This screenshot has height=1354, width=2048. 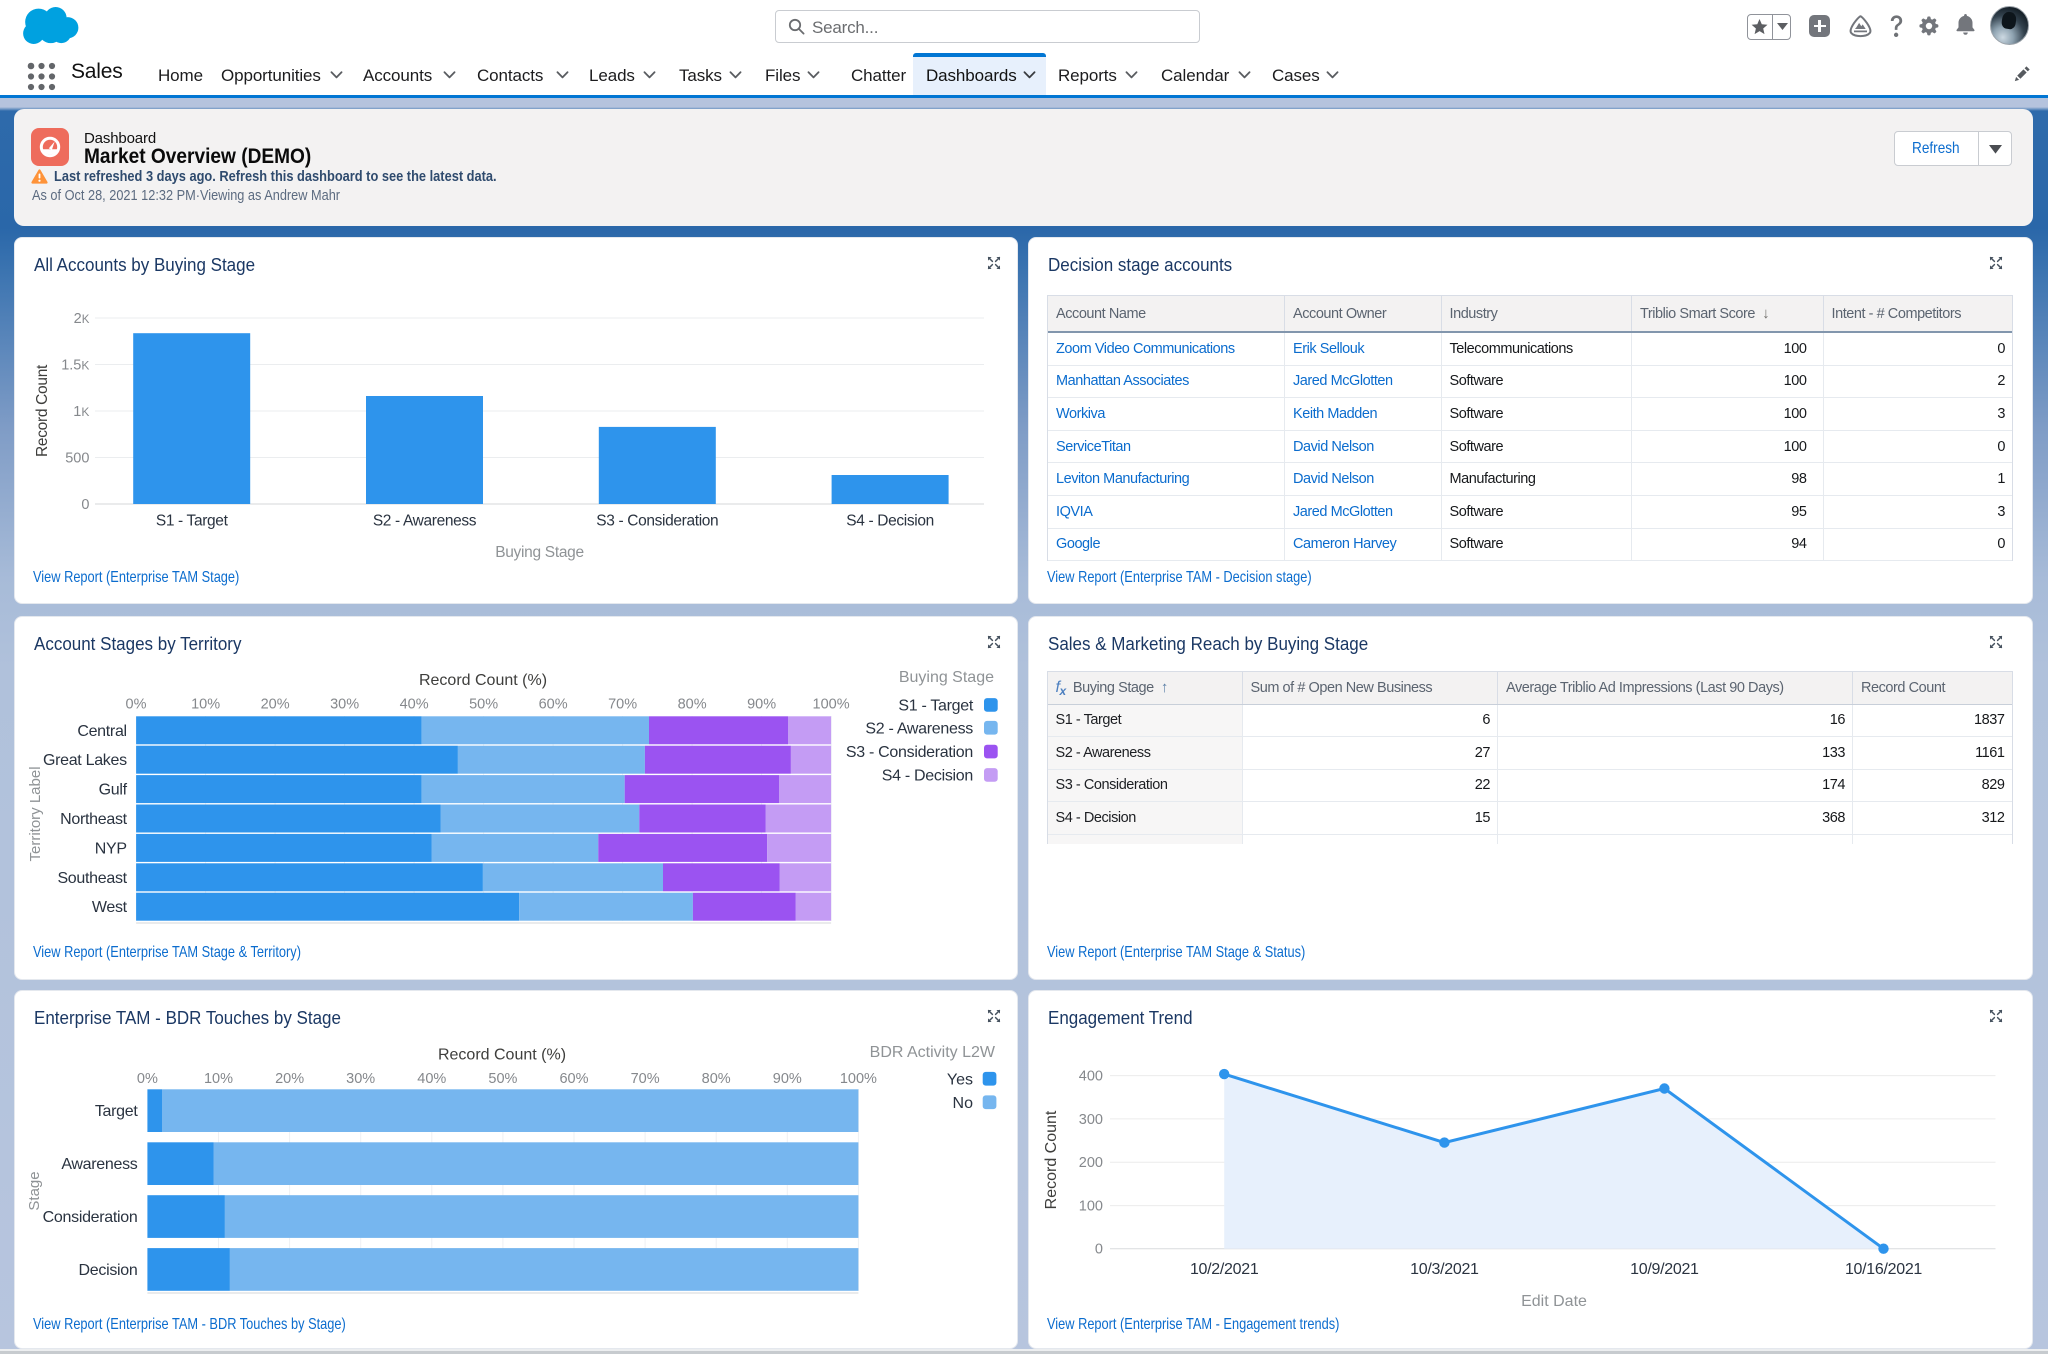 What do you see at coordinates (1091, 1077) in the screenshot?
I see `svg-text: 400` at bounding box center [1091, 1077].